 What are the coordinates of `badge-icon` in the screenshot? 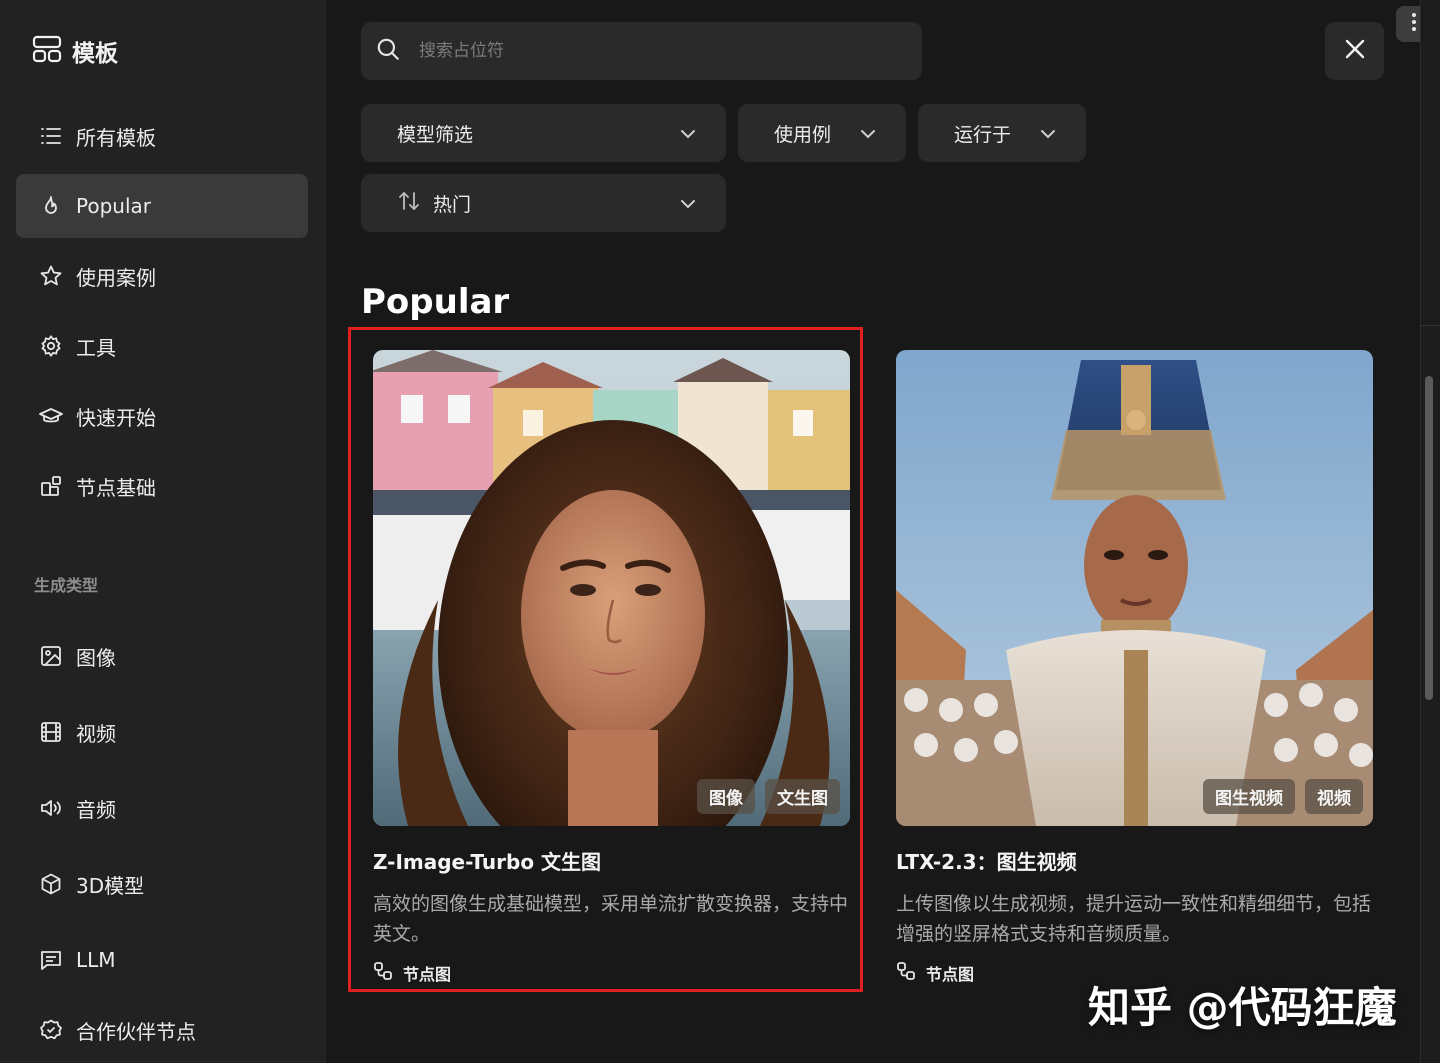 It's located at (51, 1030).